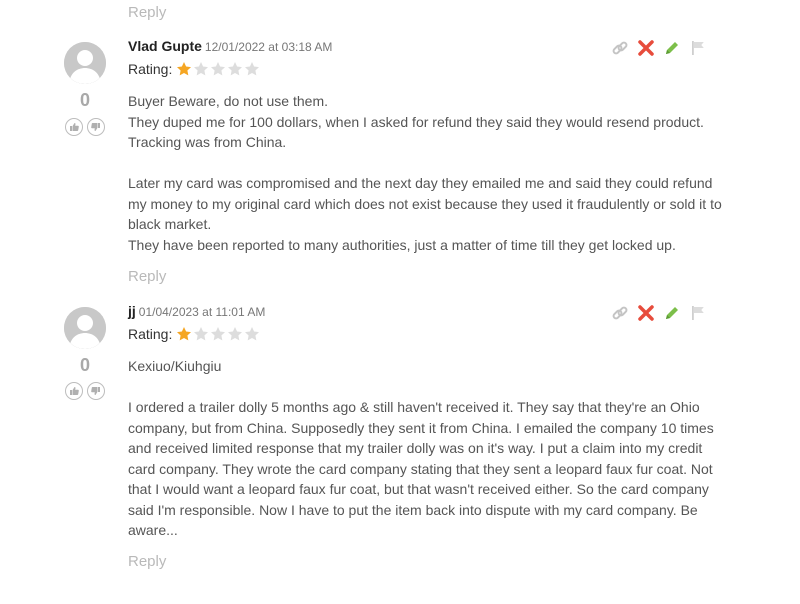 The width and height of the screenshot is (800, 604). Describe the element at coordinates (175, 366) in the screenshot. I see `comment-paragraph: Kexiuo/Kiuhgiu` at that location.